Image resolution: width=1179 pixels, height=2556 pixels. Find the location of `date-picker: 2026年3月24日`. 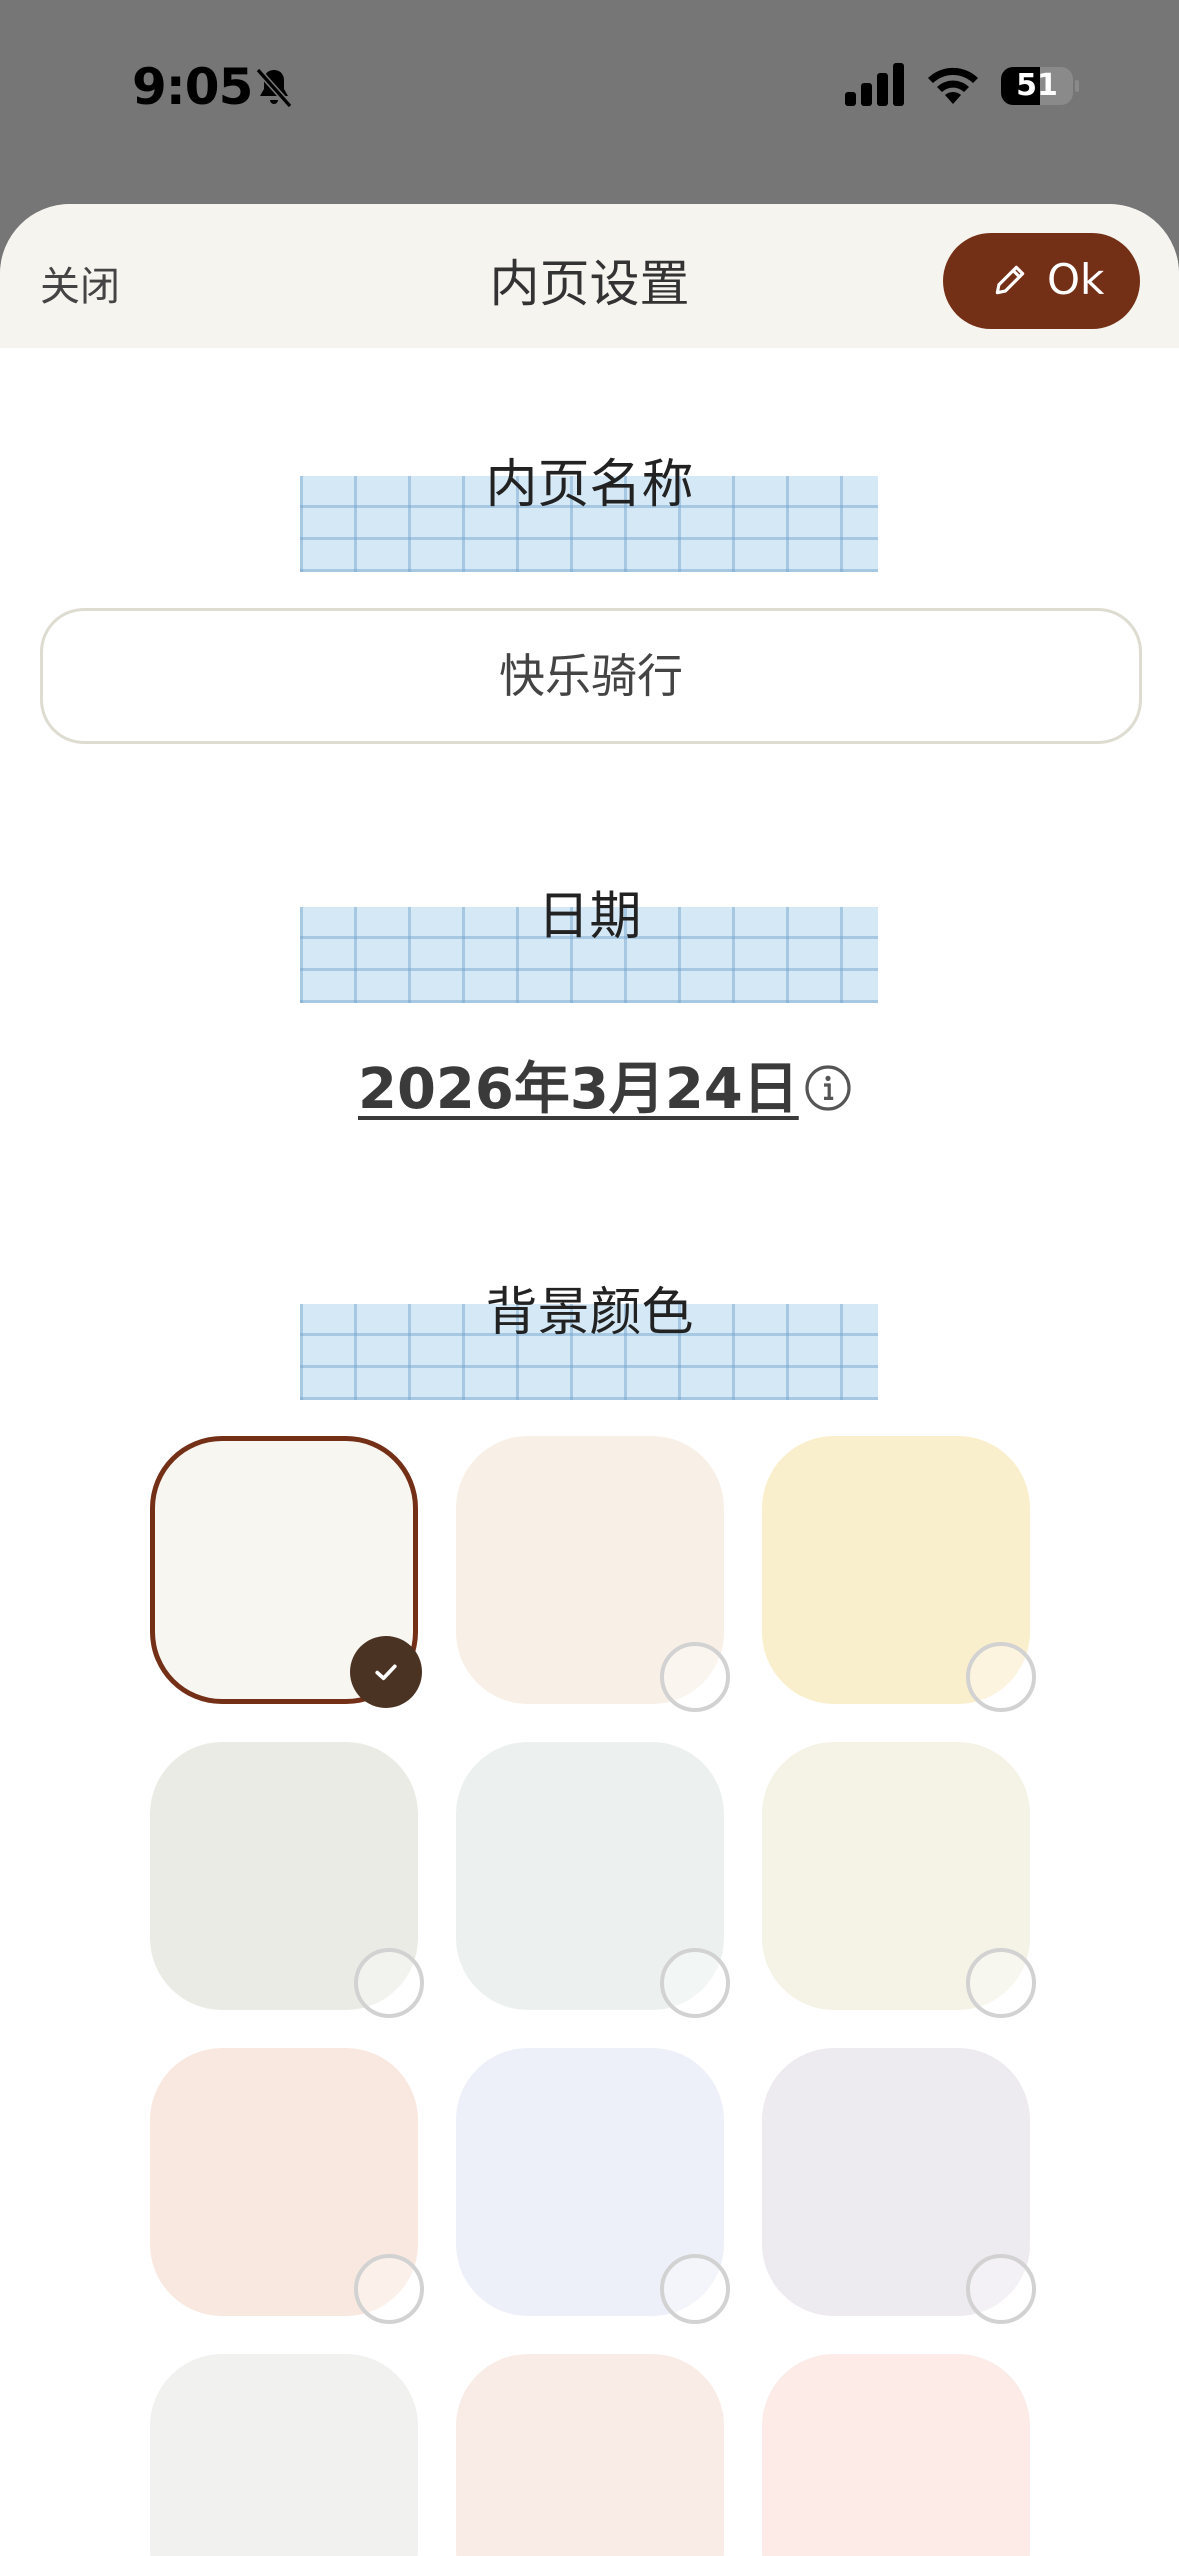

date-picker: 2026年3月24日 is located at coordinates (578, 1084).